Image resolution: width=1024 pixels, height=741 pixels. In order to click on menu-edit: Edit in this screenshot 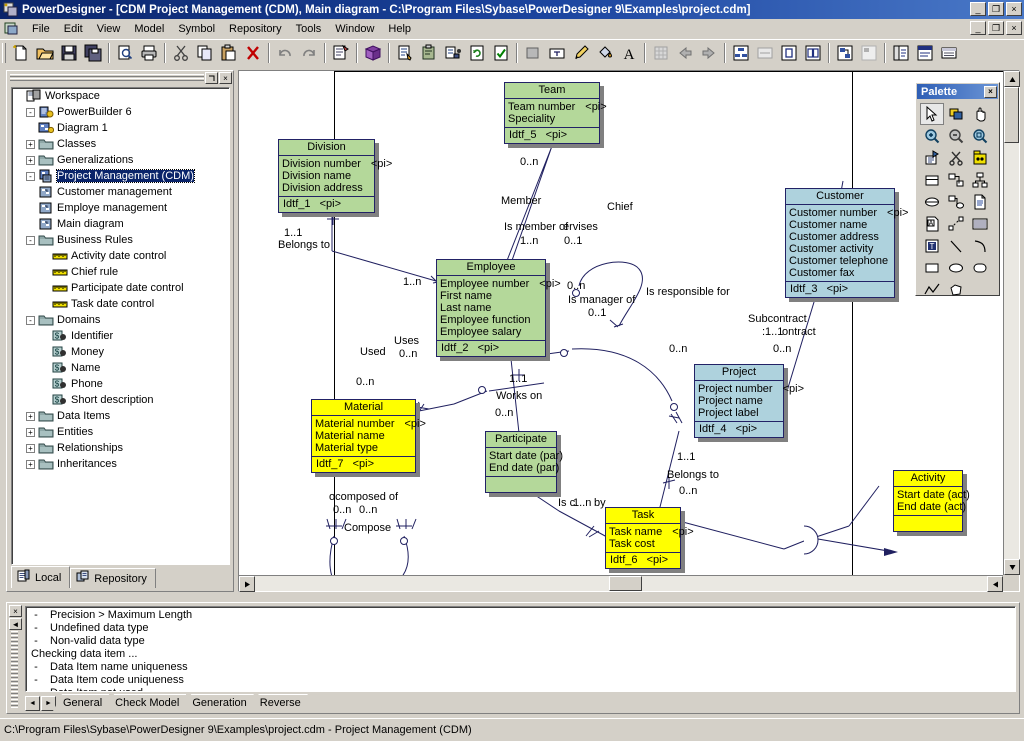, I will do `click(73, 29)`.